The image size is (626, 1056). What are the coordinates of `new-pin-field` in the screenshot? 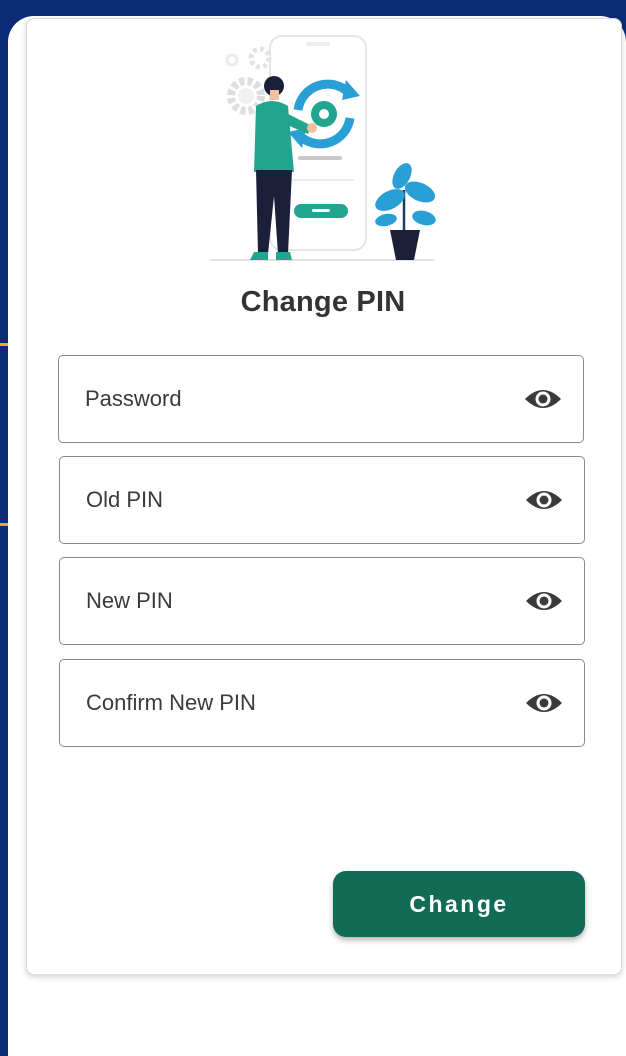 It's located at (322, 601).